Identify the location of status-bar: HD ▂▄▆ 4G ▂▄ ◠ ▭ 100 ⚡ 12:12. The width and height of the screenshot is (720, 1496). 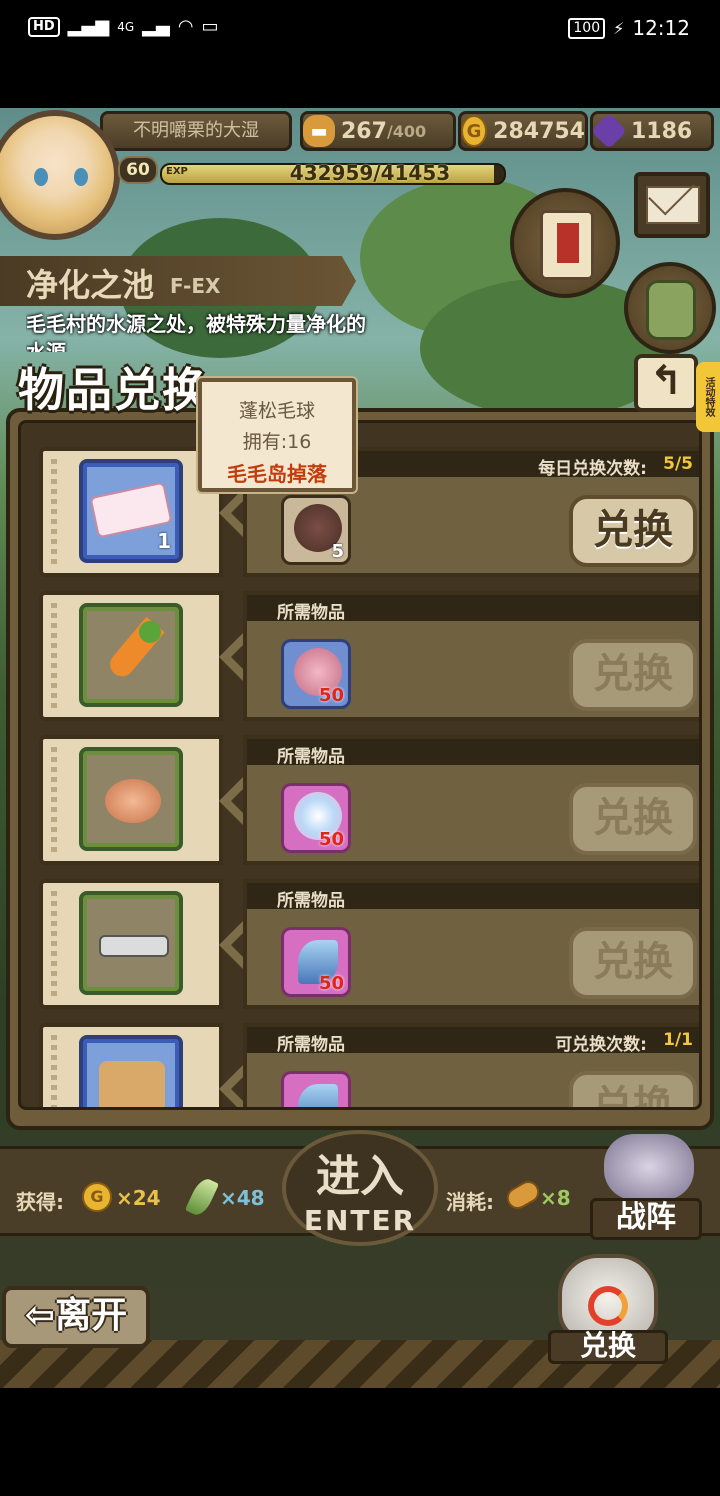
(360, 29).